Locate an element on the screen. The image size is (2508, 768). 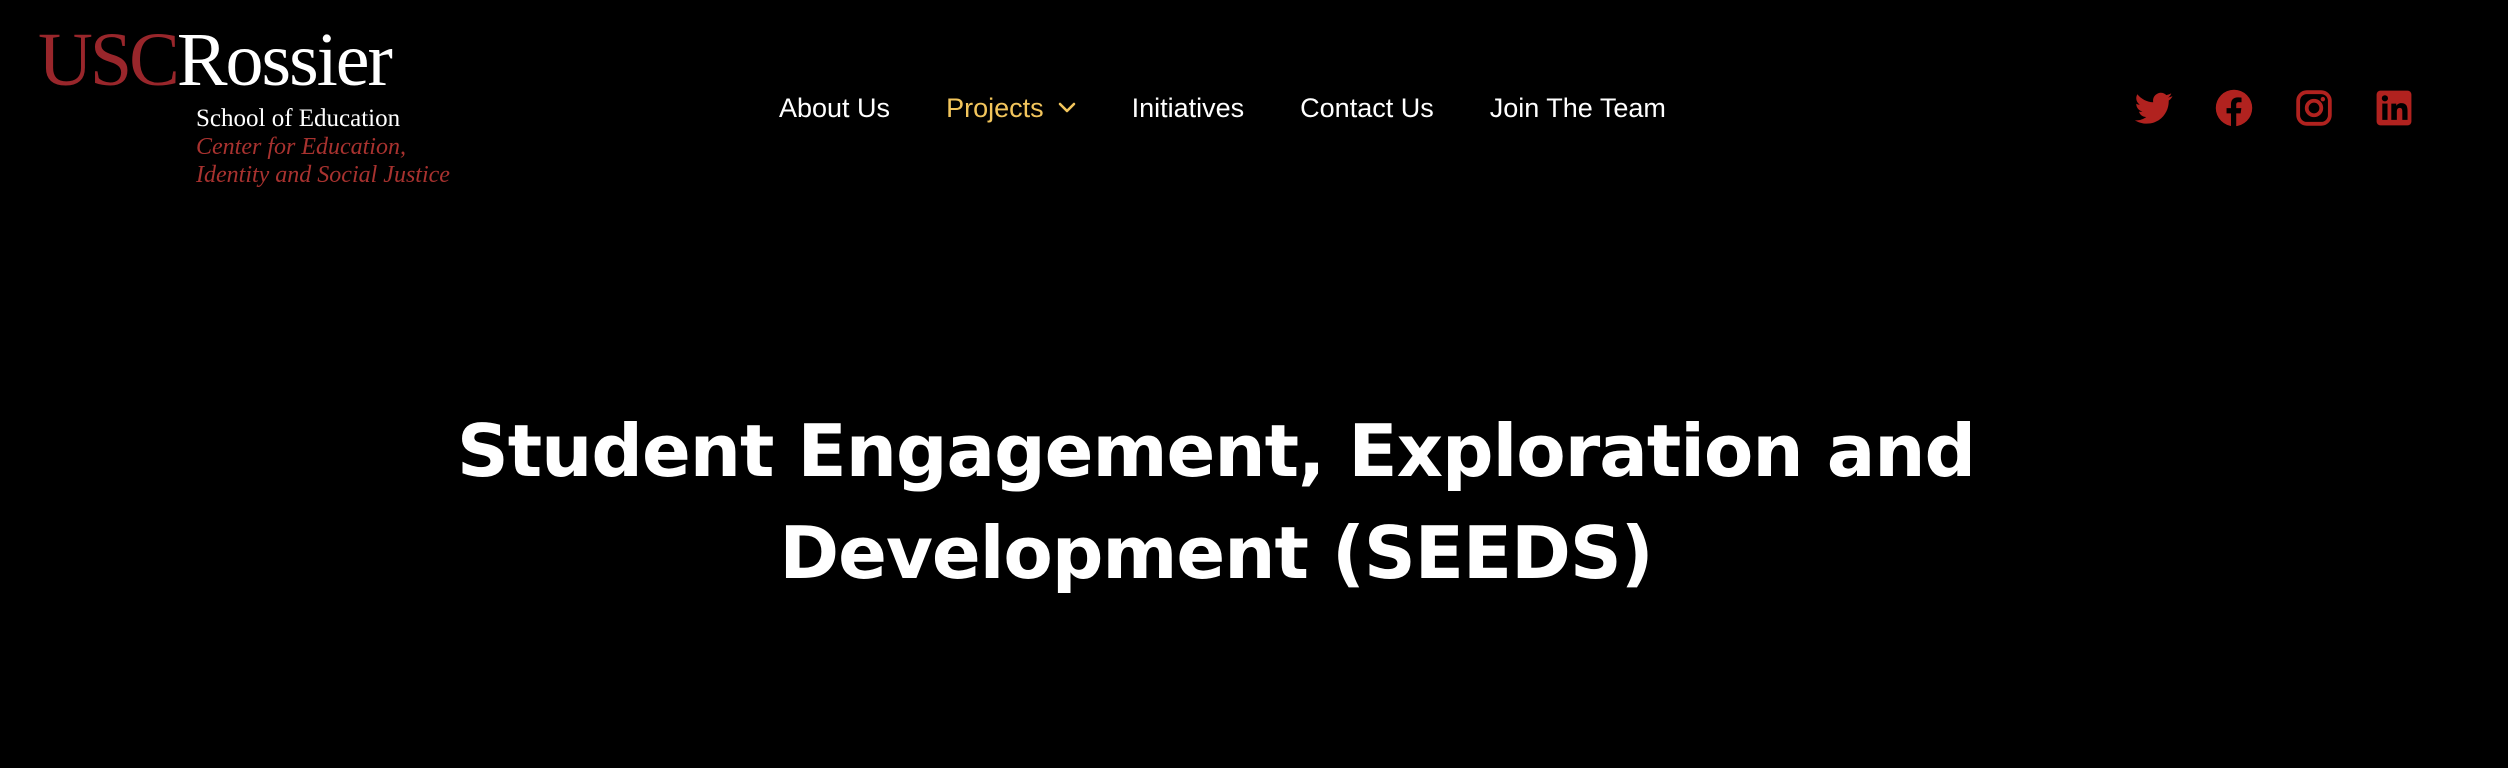
facebook-icon is located at coordinates (2234, 108).